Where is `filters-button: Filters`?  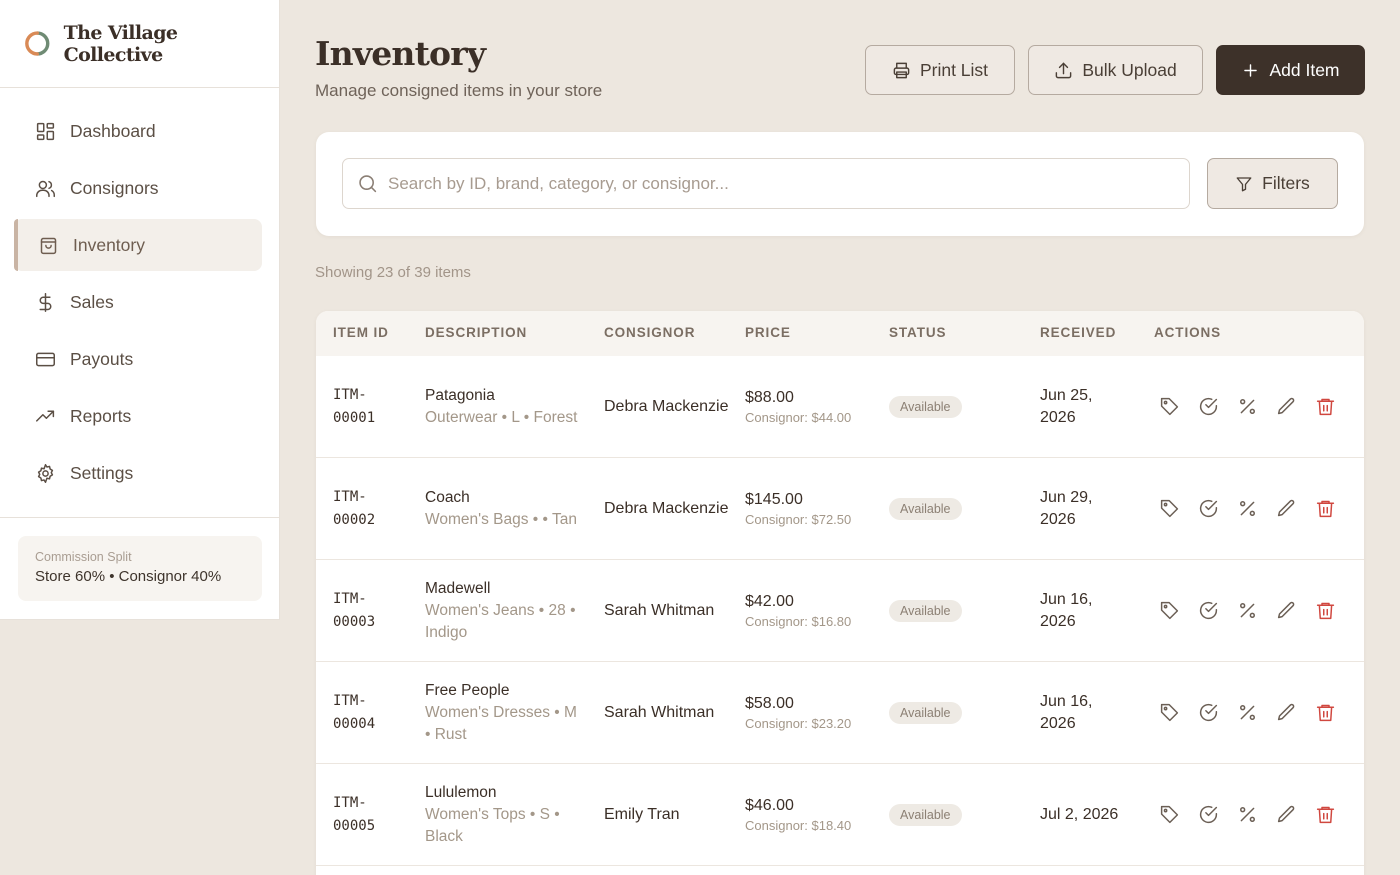
filters-button: Filters is located at coordinates (1272, 183).